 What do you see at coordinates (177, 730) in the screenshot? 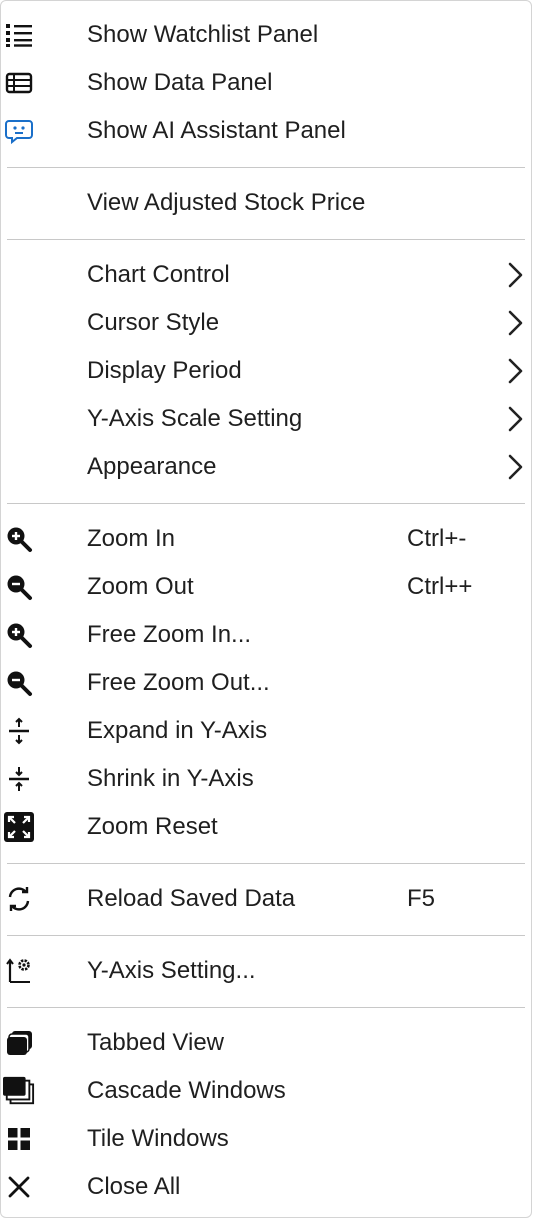
I see `menu-item-label: Expand in Y-Axis` at bounding box center [177, 730].